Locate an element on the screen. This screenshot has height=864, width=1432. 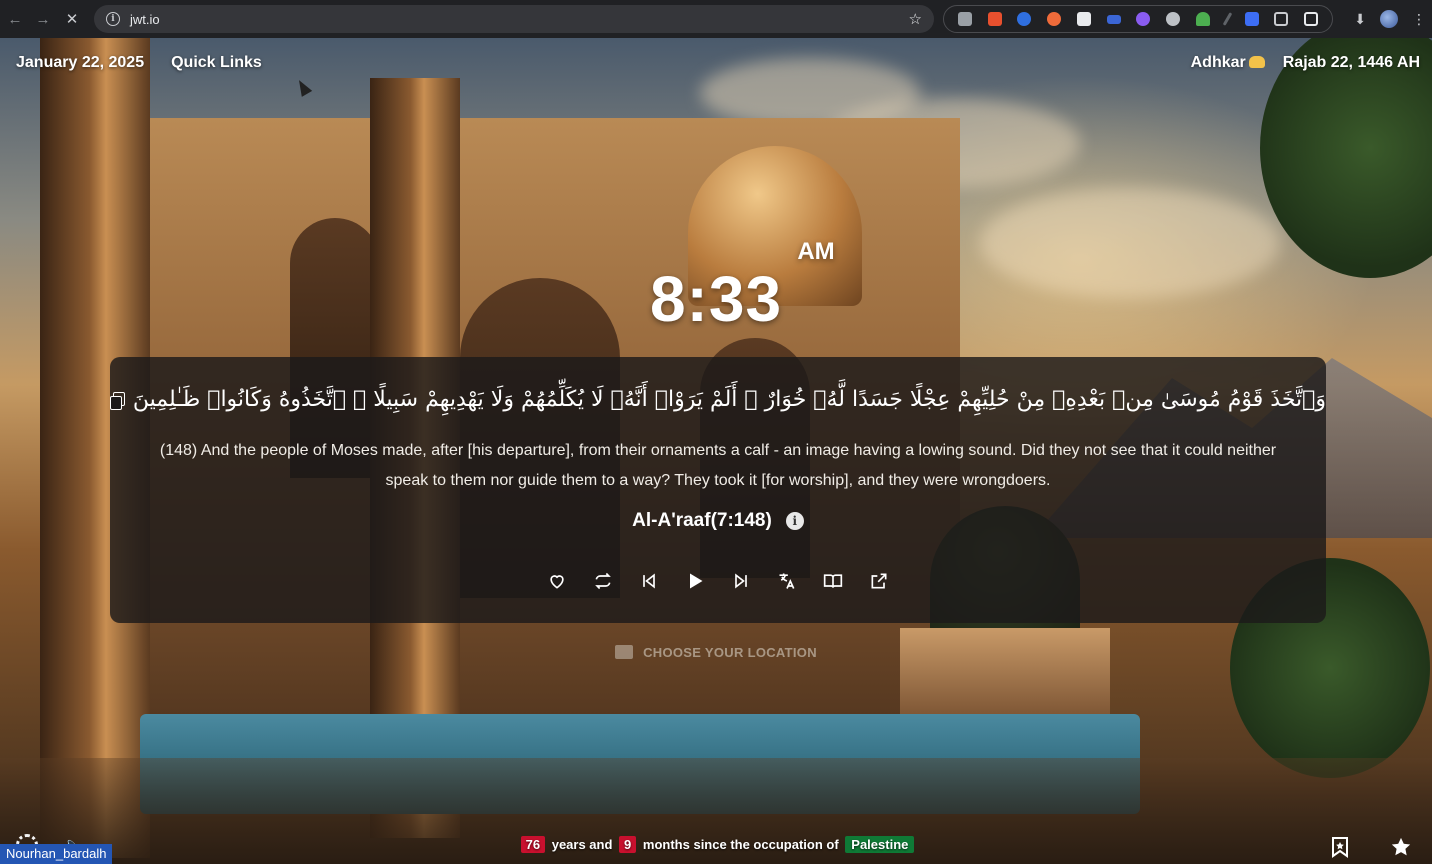
adhkar-label: Adhkar is located at coordinates (1218, 62).